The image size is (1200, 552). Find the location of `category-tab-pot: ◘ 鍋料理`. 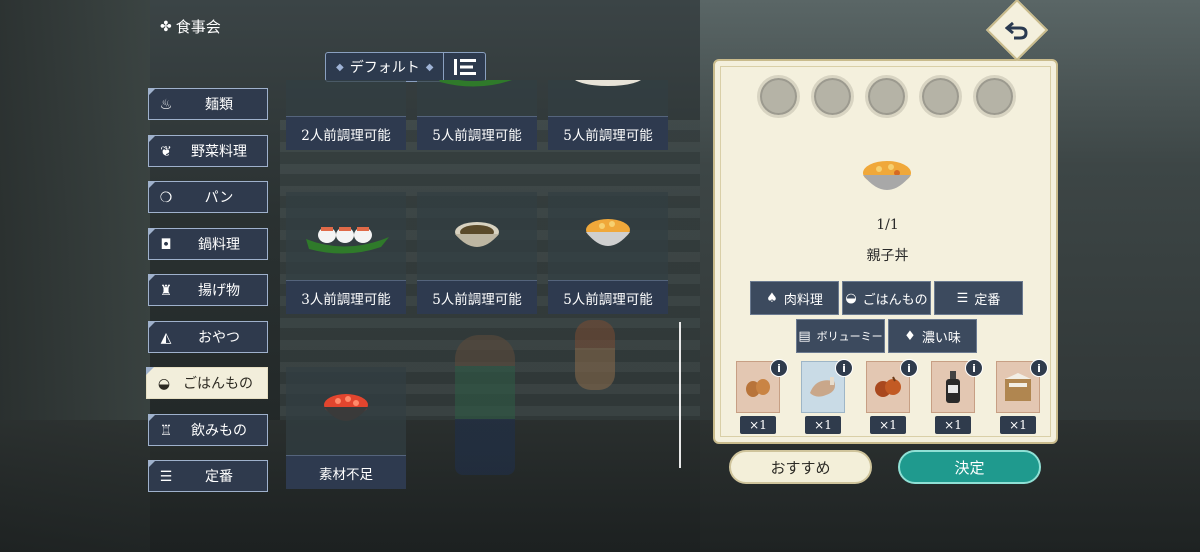

category-tab-pot: ◘ 鍋料理 is located at coordinates (208, 243).